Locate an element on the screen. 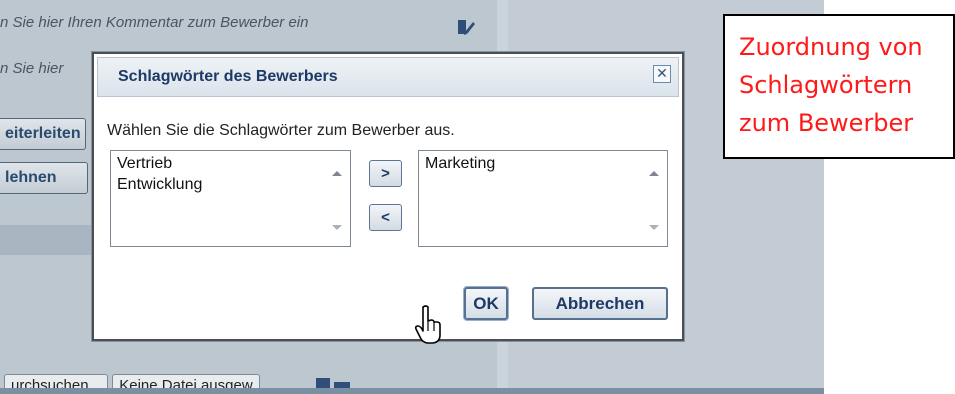  add-keyword-button: > is located at coordinates (385, 173).